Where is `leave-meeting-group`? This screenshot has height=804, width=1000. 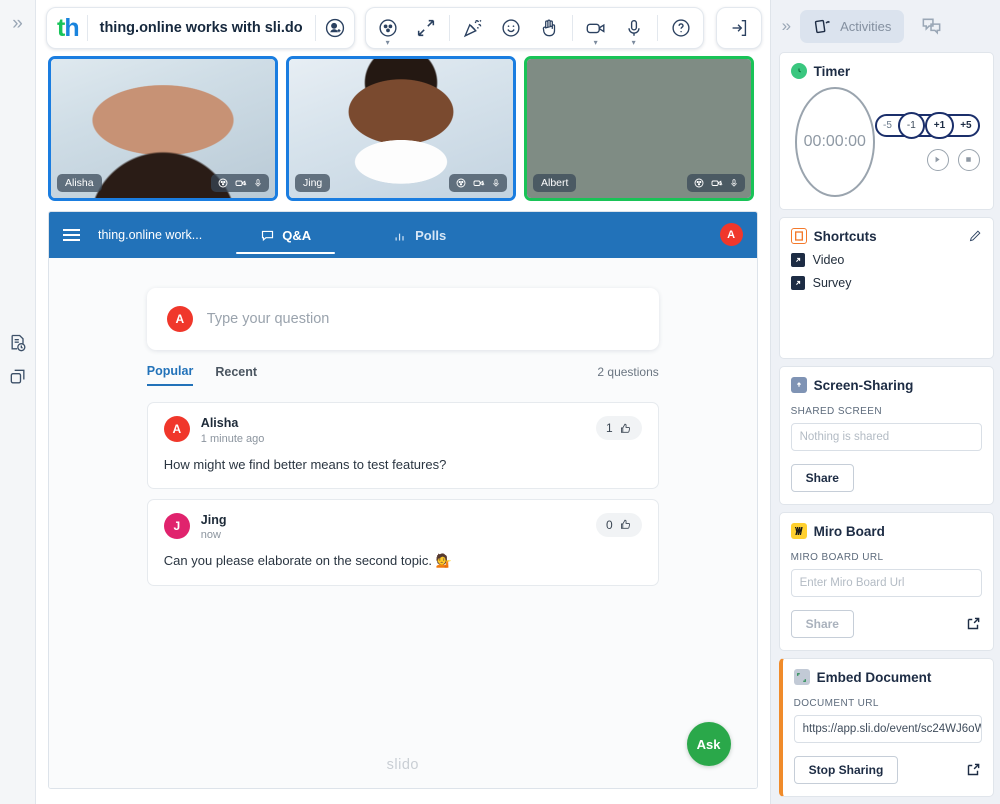
leave-meeting-group is located at coordinates (738, 28).